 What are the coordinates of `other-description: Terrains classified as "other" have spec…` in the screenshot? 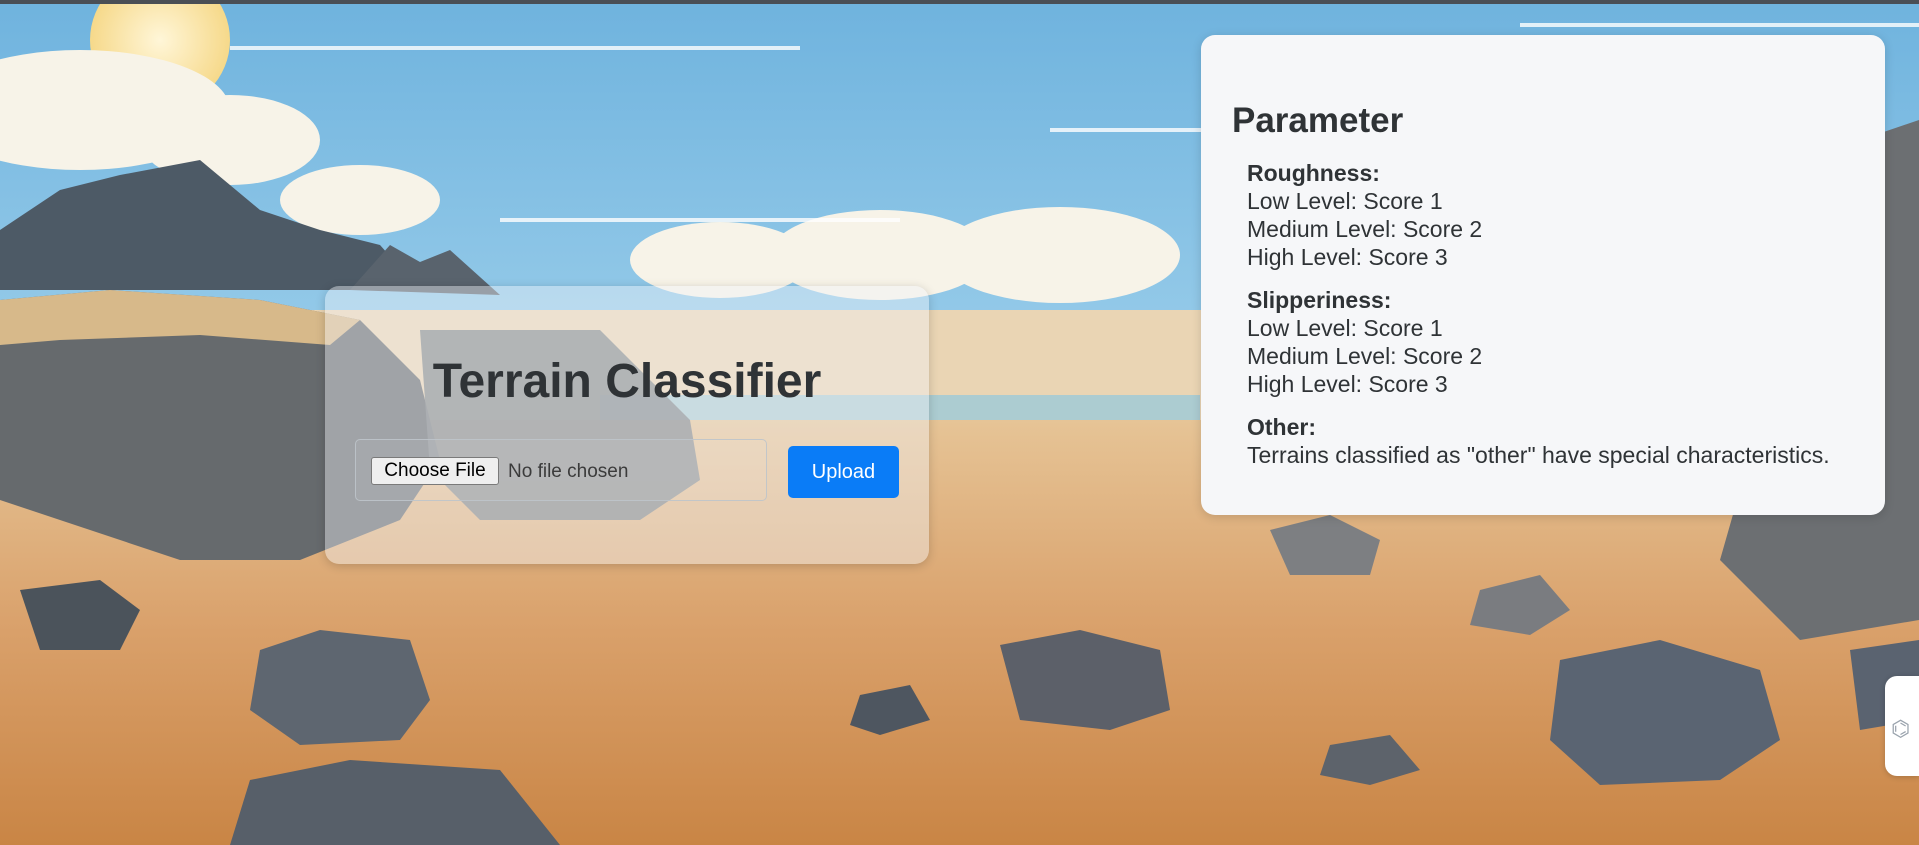 It's located at (1538, 455).